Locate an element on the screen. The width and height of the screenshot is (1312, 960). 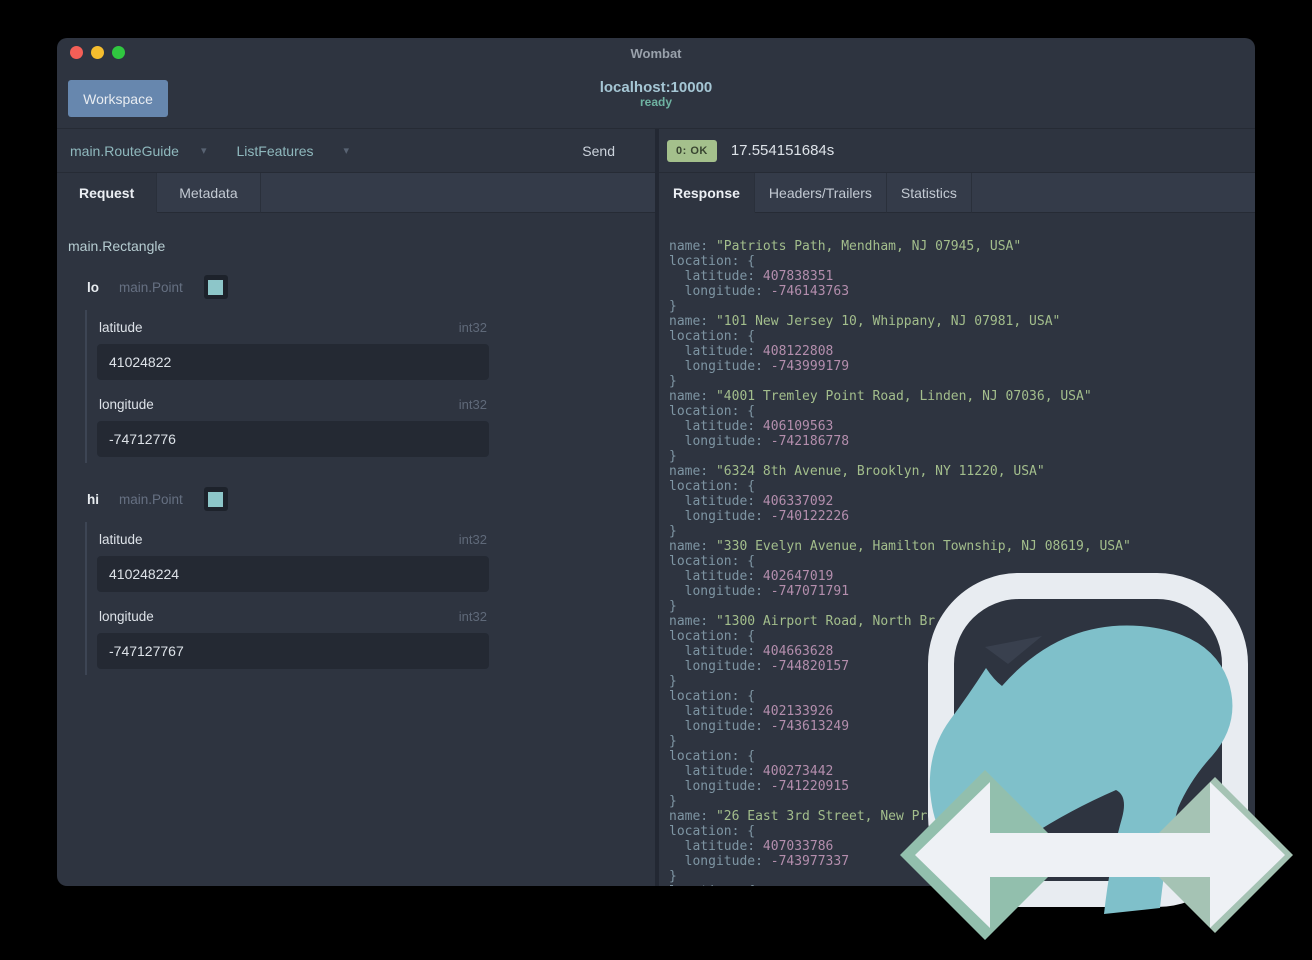
header: Workspace localhost:10000 ready is located at coordinates (656, 98).